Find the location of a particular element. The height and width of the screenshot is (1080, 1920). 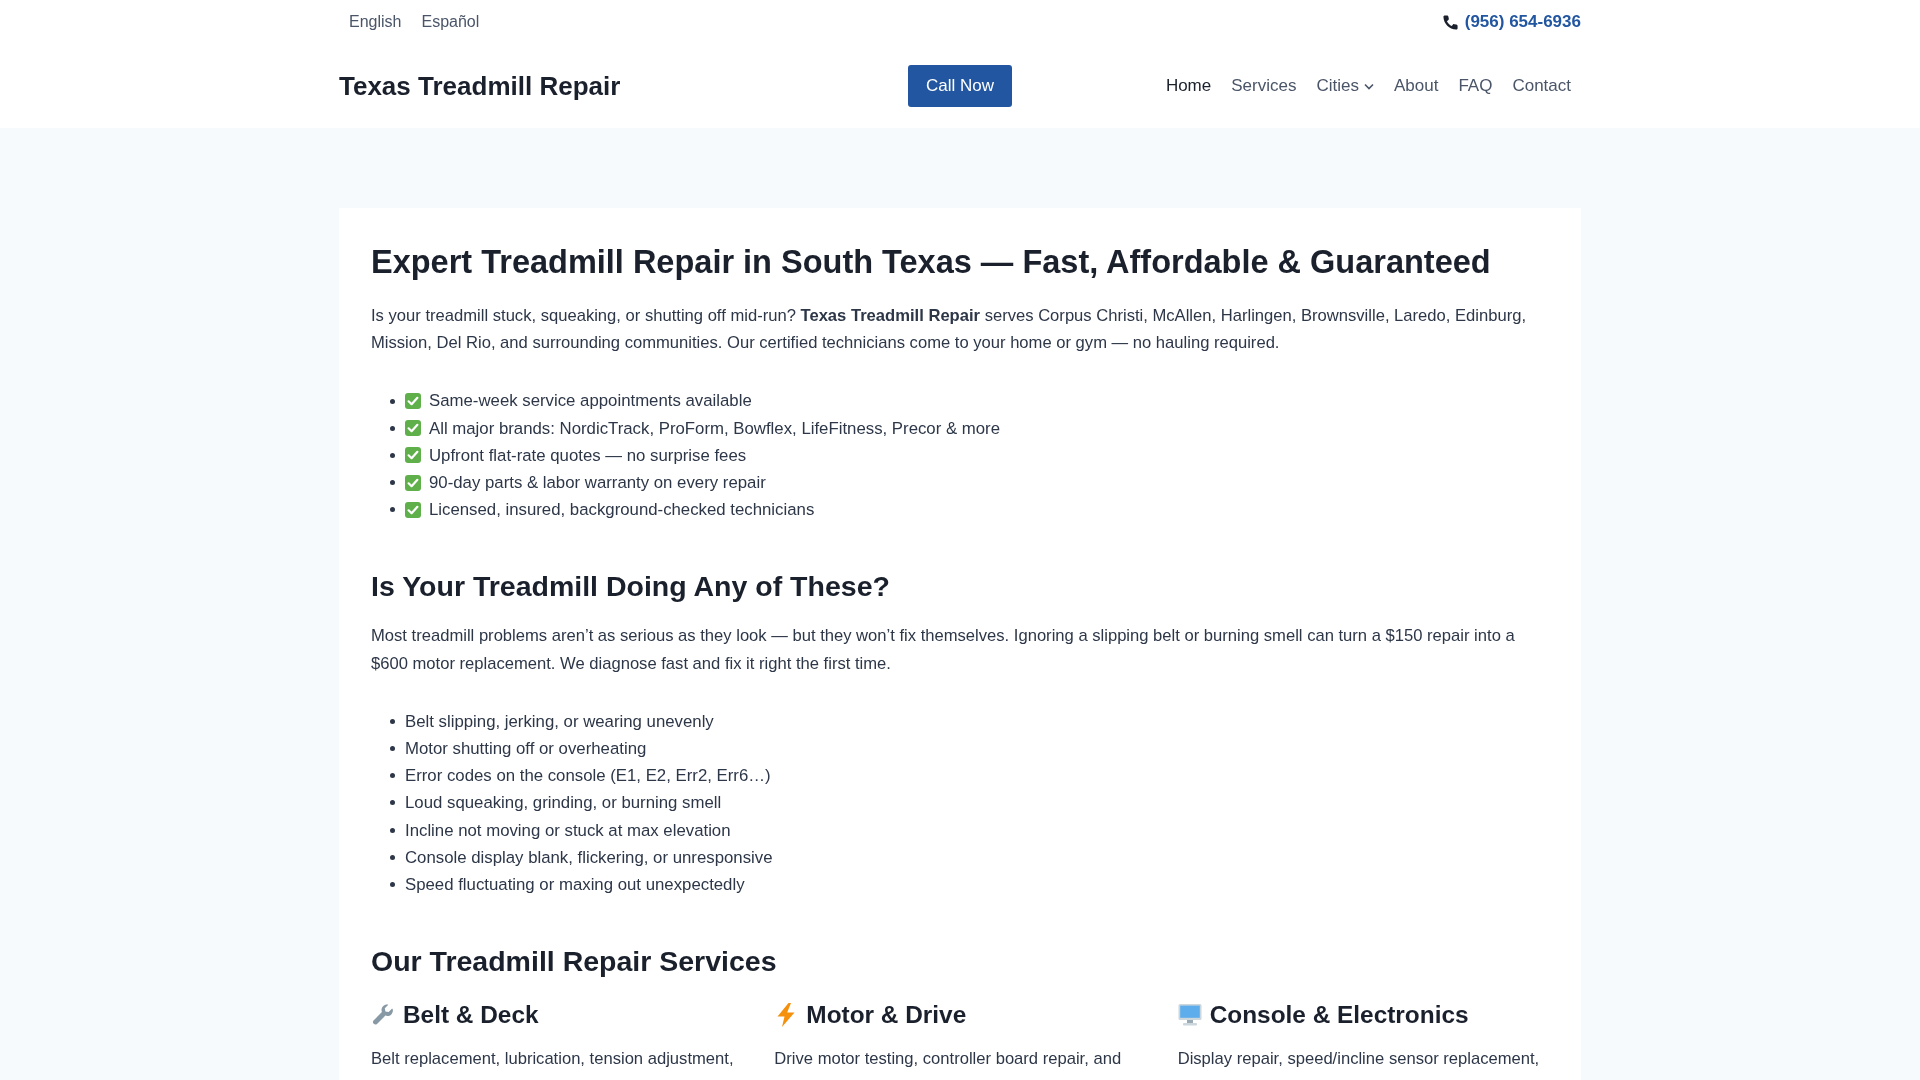

language-link: Español is located at coordinates (450, 22).